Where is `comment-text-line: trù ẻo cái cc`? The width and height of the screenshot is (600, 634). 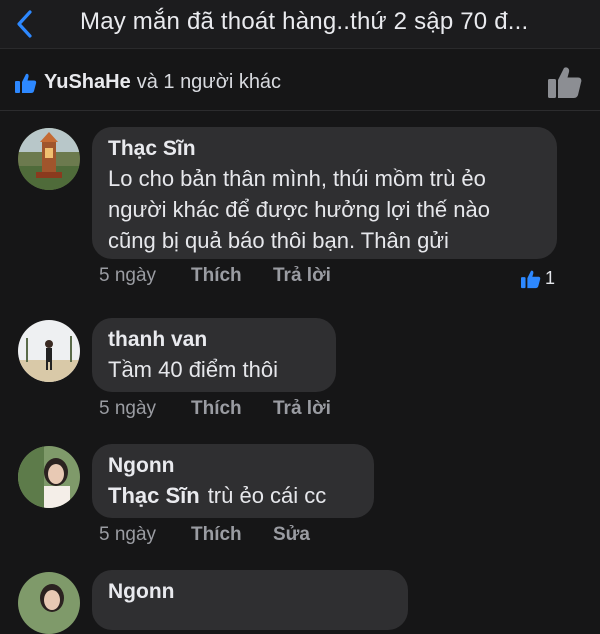 comment-text-line: trù ẻo cái cc is located at coordinates (267, 495).